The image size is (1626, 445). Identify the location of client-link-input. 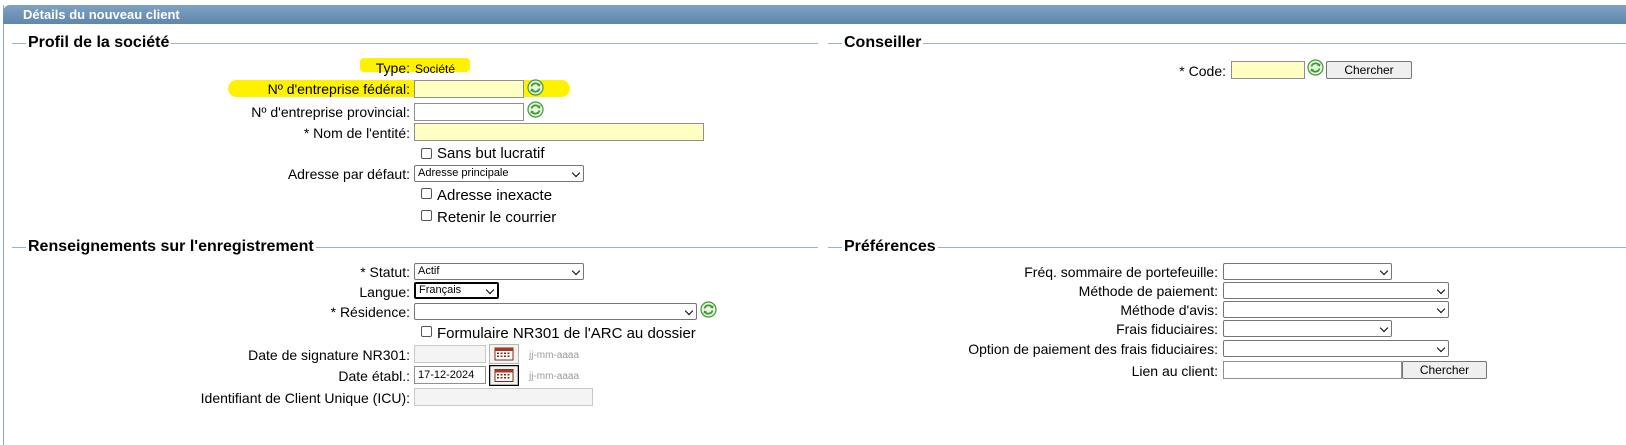
(1312, 370).